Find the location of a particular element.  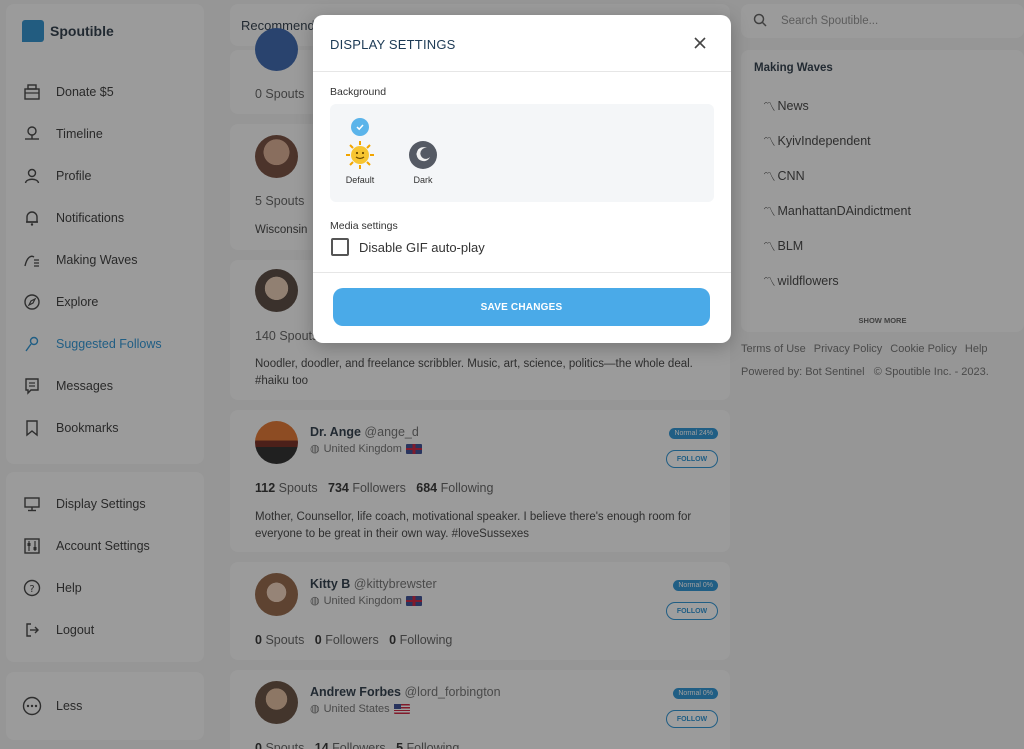

theme-label: Default is located at coordinates (360, 180).